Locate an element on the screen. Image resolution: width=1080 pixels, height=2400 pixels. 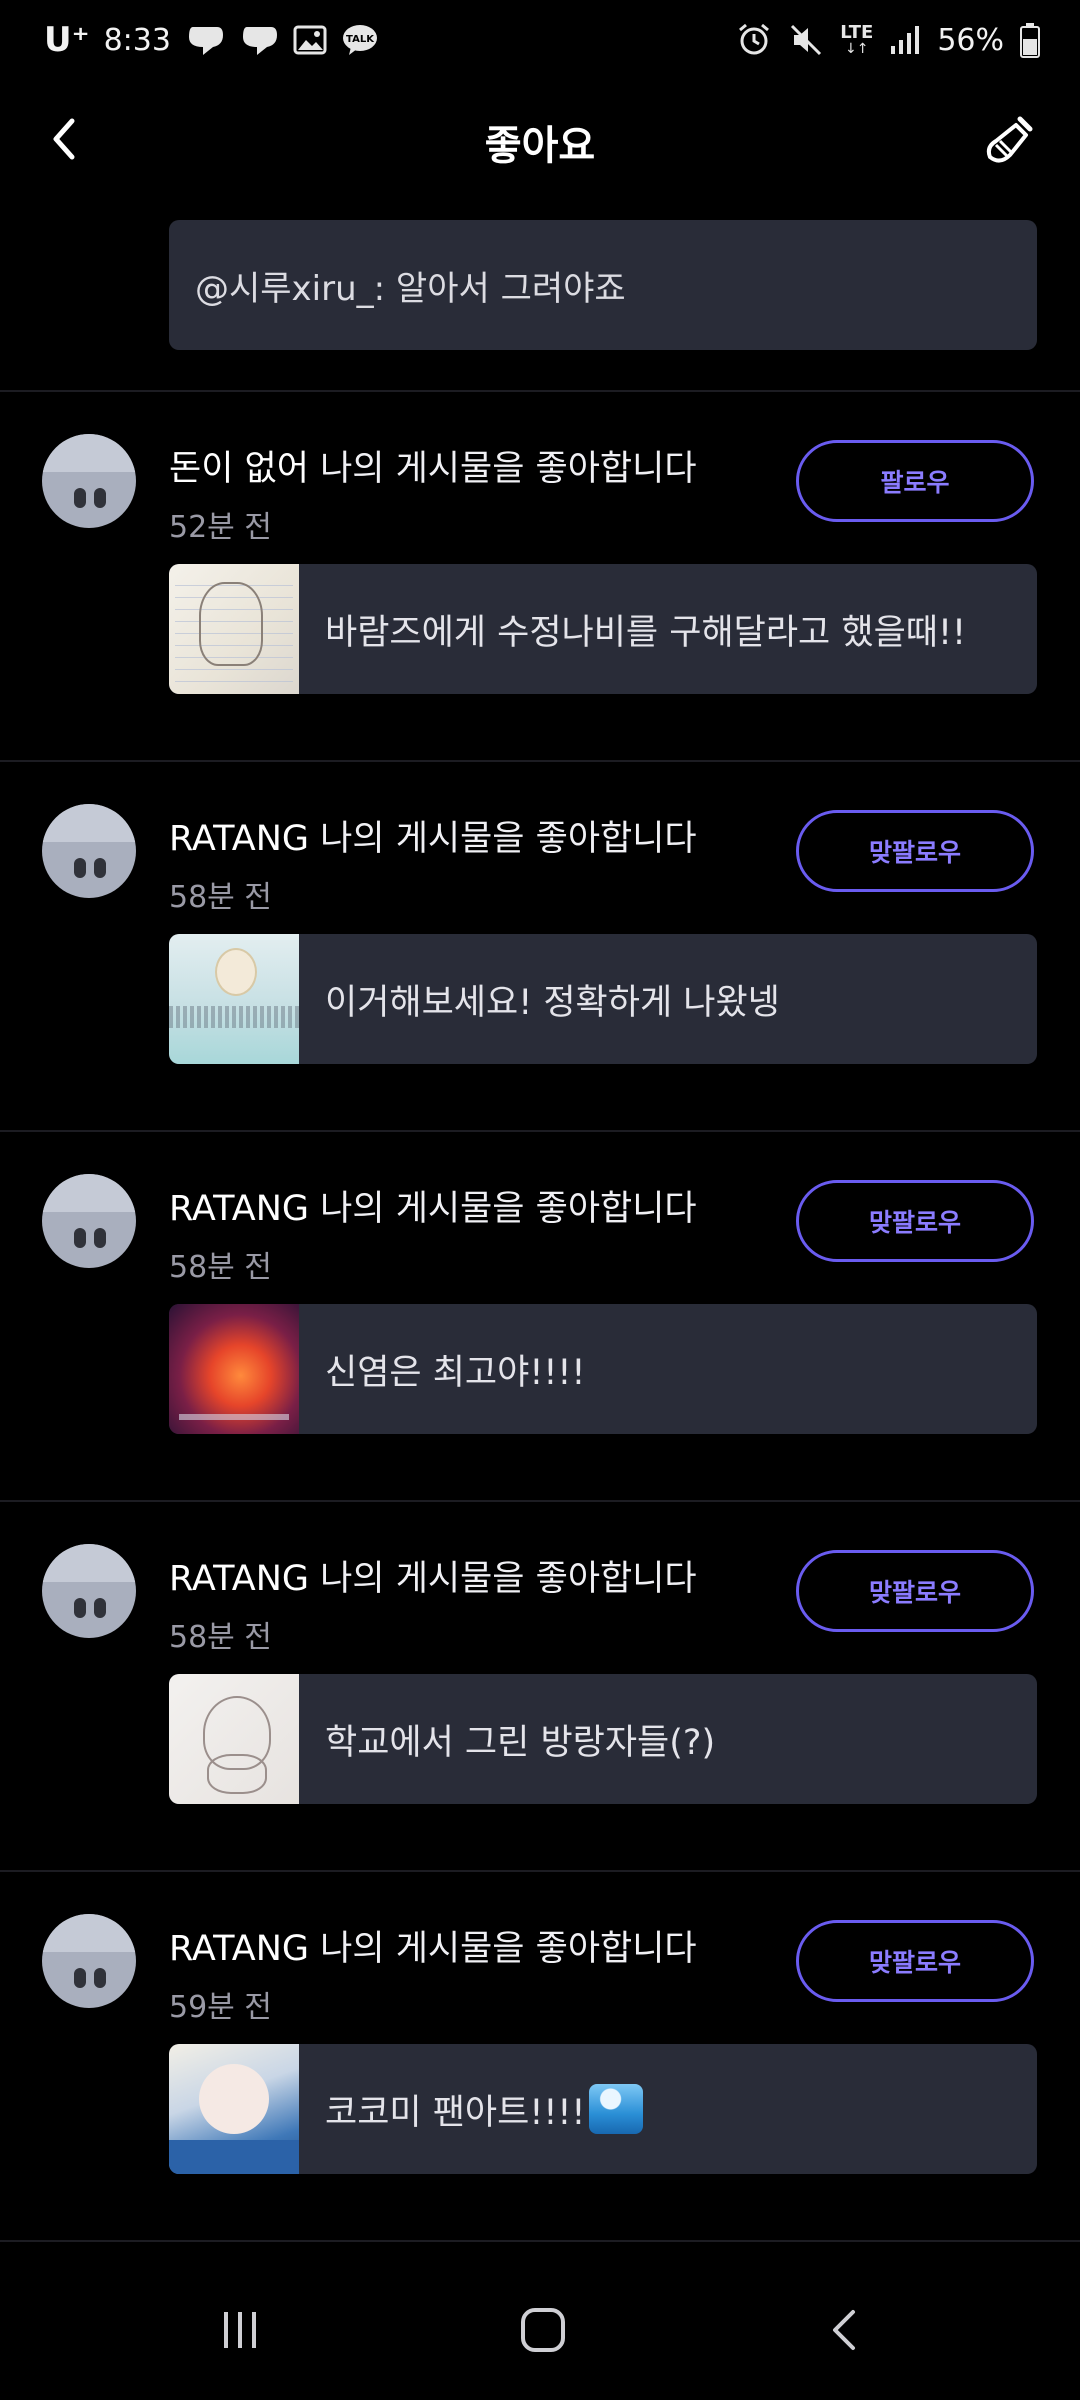
app-header: 좋아요 is located at coordinates (540, 140).